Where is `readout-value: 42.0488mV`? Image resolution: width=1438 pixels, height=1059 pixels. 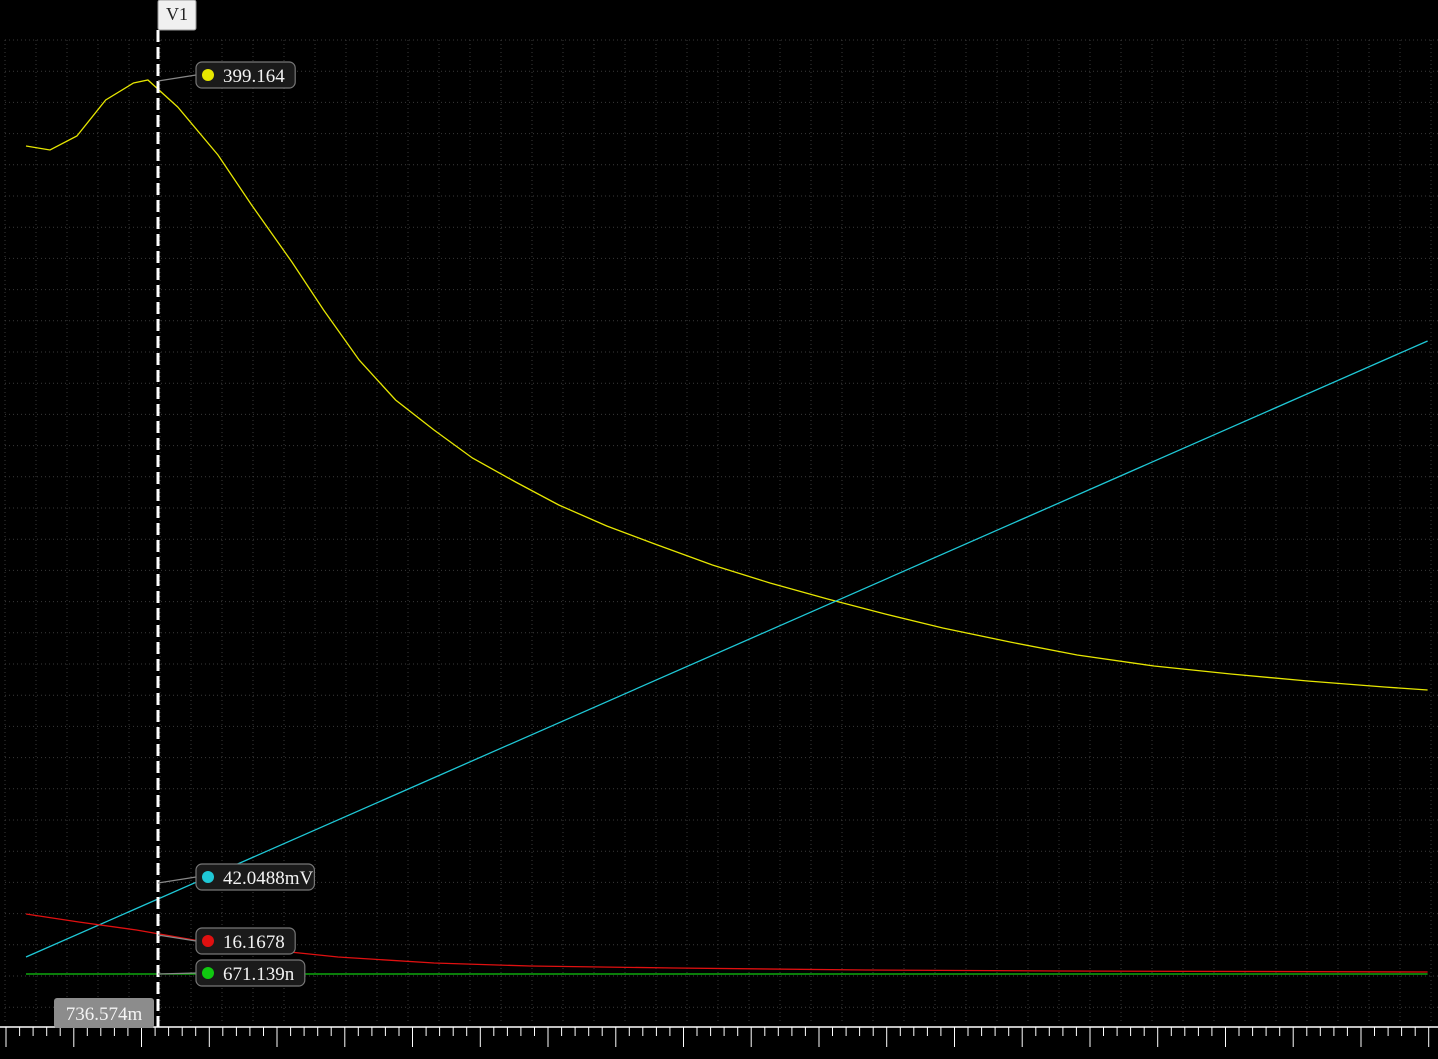
readout-value: 42.0488mV is located at coordinates (268, 878).